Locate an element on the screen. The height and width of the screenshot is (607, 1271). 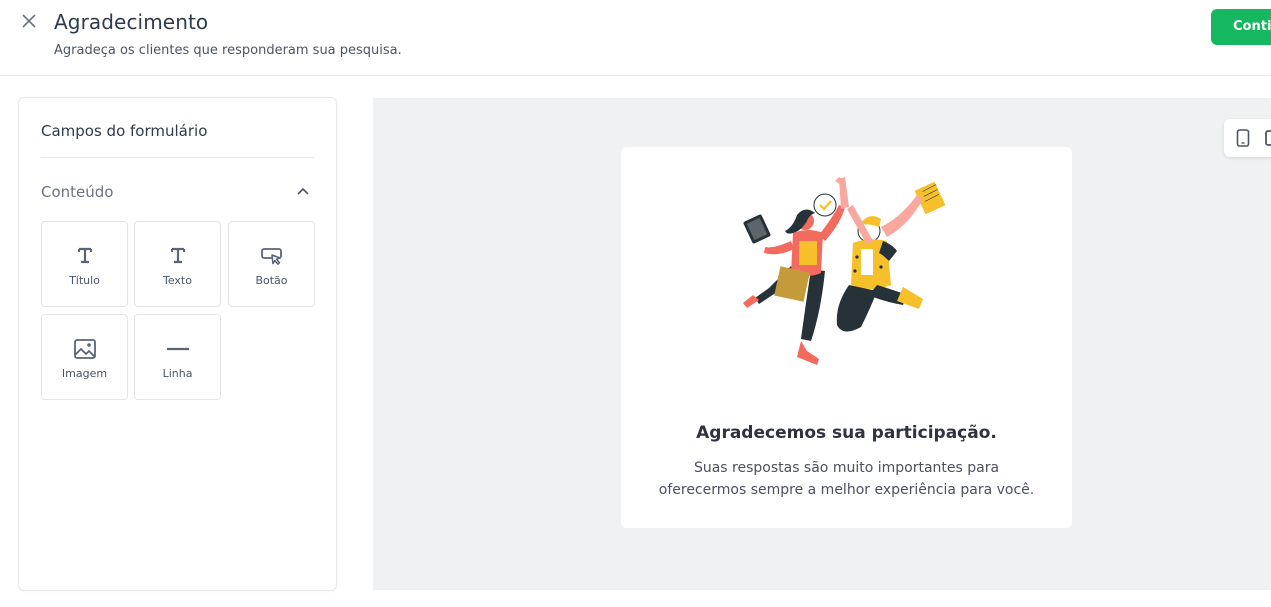
field-tile-title: Título is located at coordinates (84, 264).